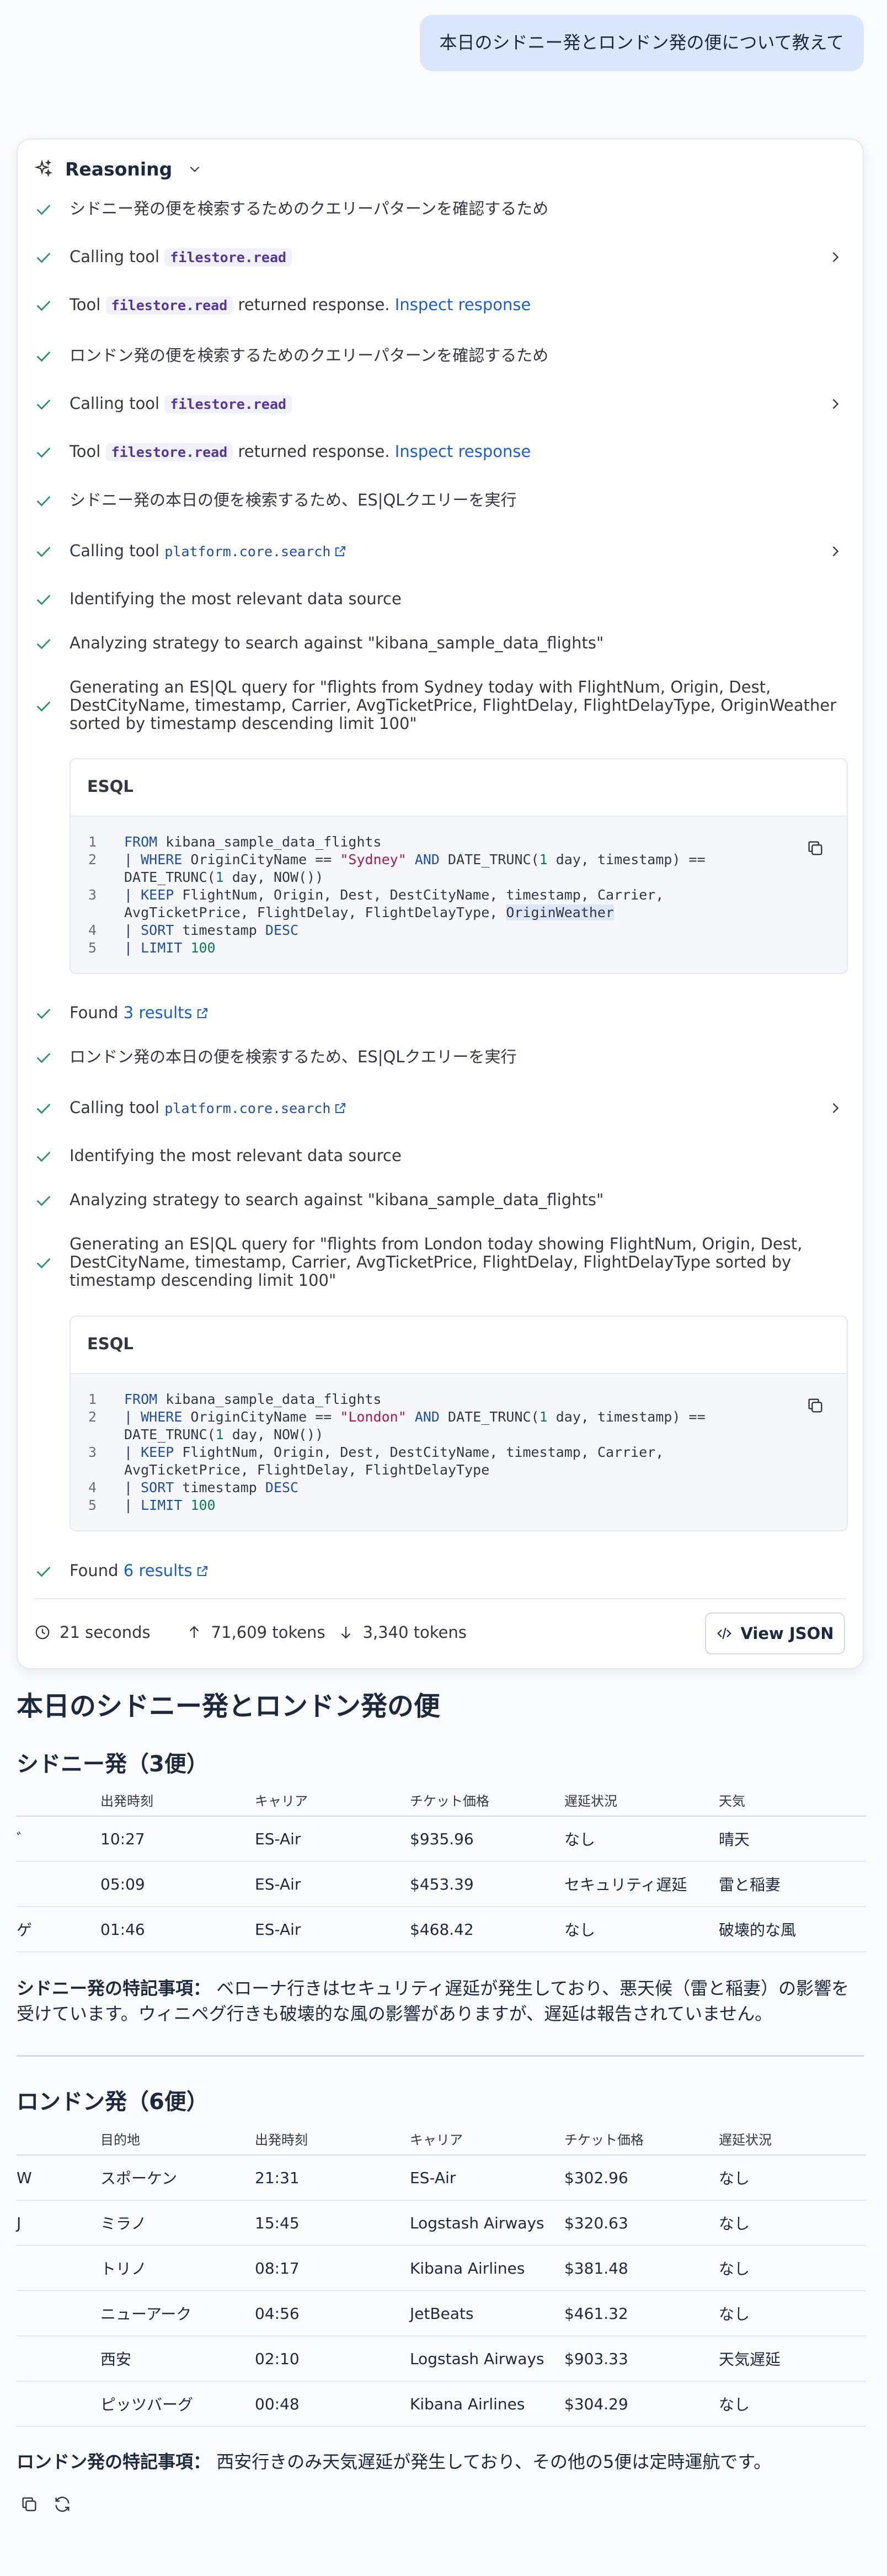 This screenshot has width=887, height=2576. I want to click on london-heading: ロンドン発（6便）, so click(113, 2102).